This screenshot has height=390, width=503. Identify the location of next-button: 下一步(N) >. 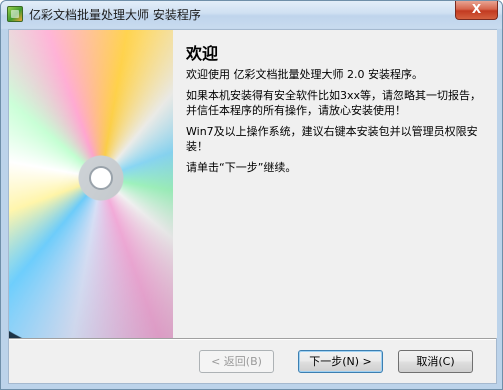
(340, 361).